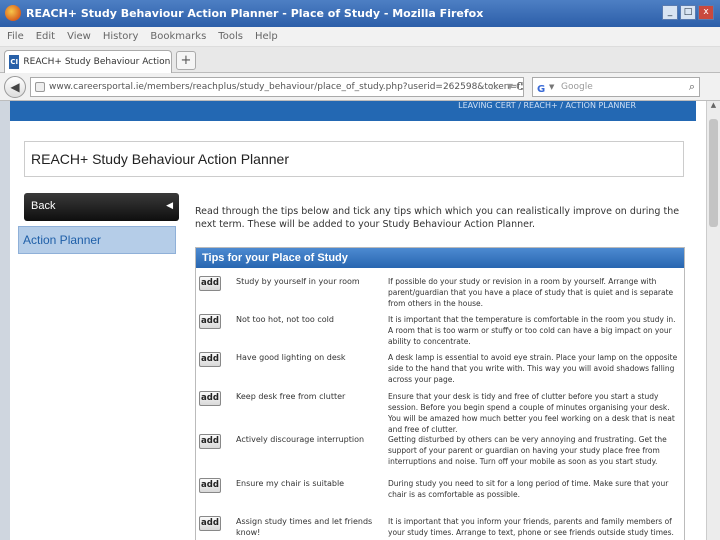 The height and width of the screenshot is (540, 720). I want to click on tip-title: Assign study times and let friends know!, so click(304, 527).